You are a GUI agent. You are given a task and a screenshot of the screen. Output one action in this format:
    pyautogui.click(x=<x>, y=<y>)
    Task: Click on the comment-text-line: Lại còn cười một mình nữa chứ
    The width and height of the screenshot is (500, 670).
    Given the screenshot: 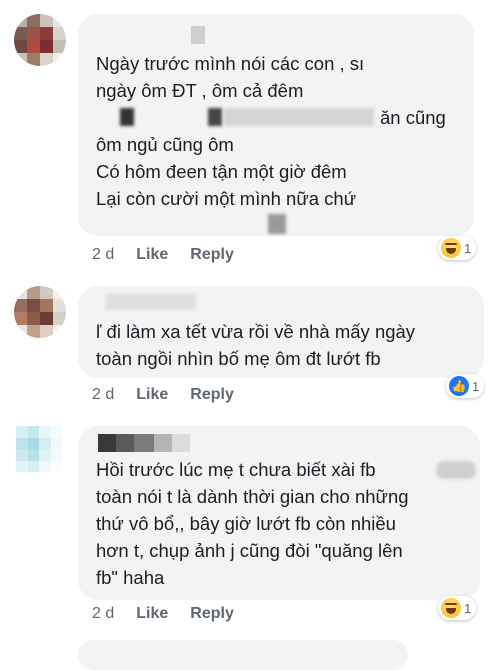 What is the action you would take?
    pyautogui.click(x=226, y=198)
    